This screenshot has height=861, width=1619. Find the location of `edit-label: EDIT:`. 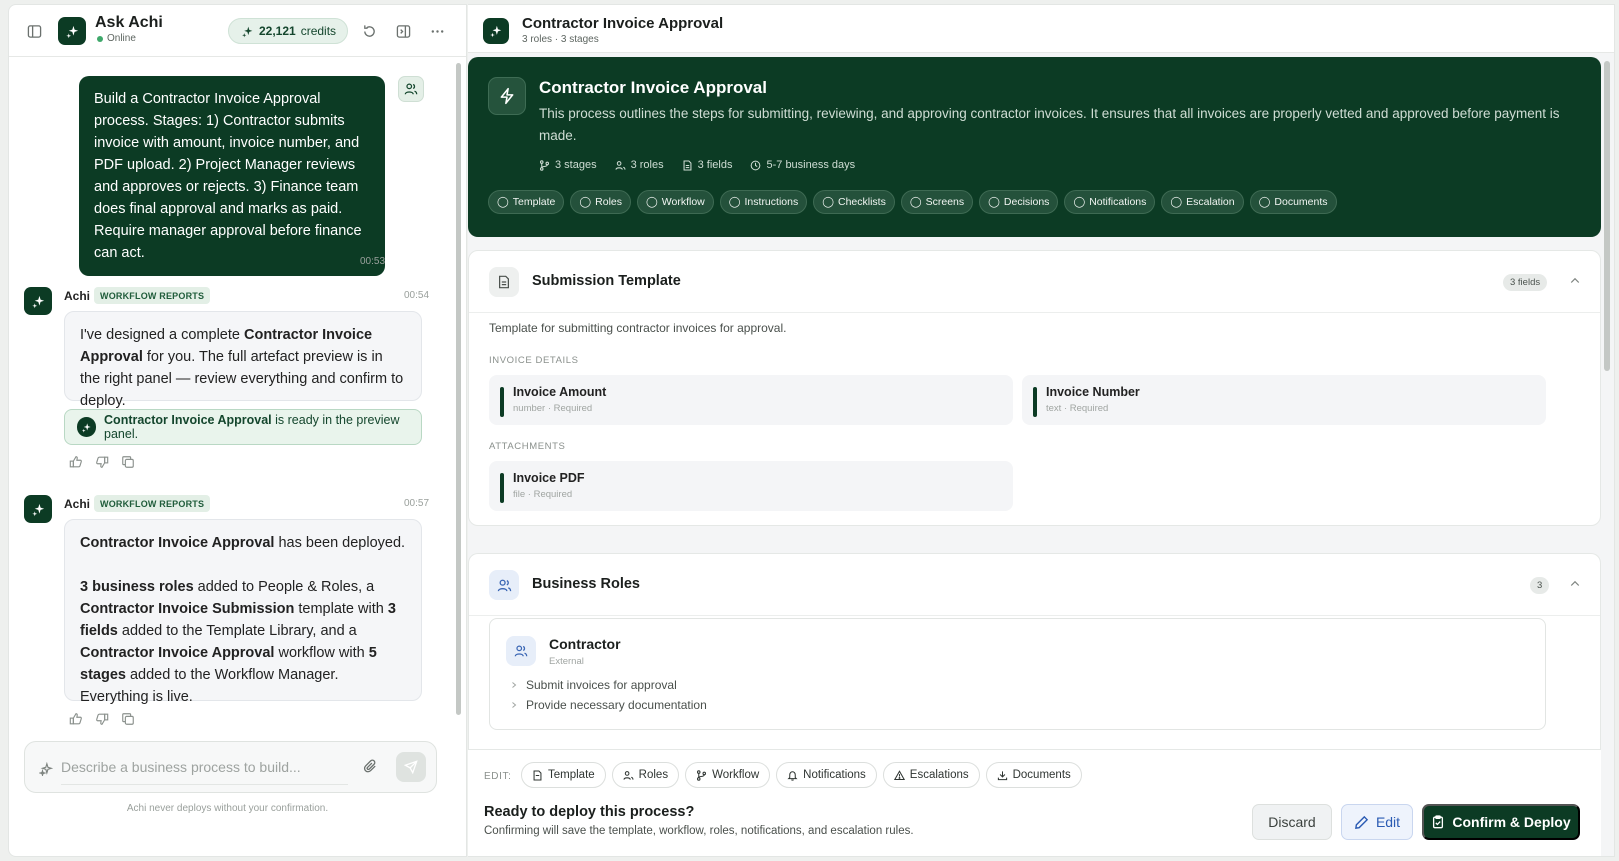

edit-label: EDIT: is located at coordinates (498, 776).